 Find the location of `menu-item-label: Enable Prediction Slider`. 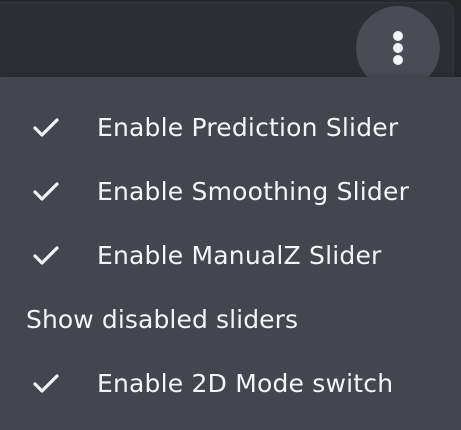

menu-item-label: Enable Prediction Slider is located at coordinates (248, 127).